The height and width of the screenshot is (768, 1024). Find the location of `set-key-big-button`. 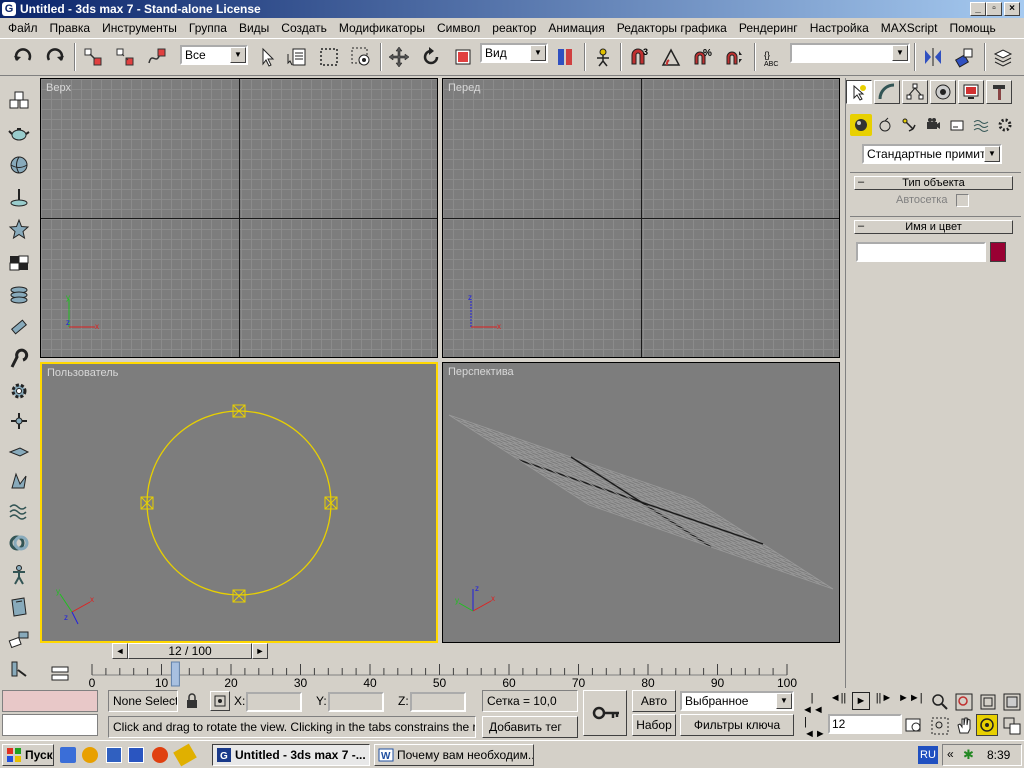

set-key-big-button is located at coordinates (605, 713).